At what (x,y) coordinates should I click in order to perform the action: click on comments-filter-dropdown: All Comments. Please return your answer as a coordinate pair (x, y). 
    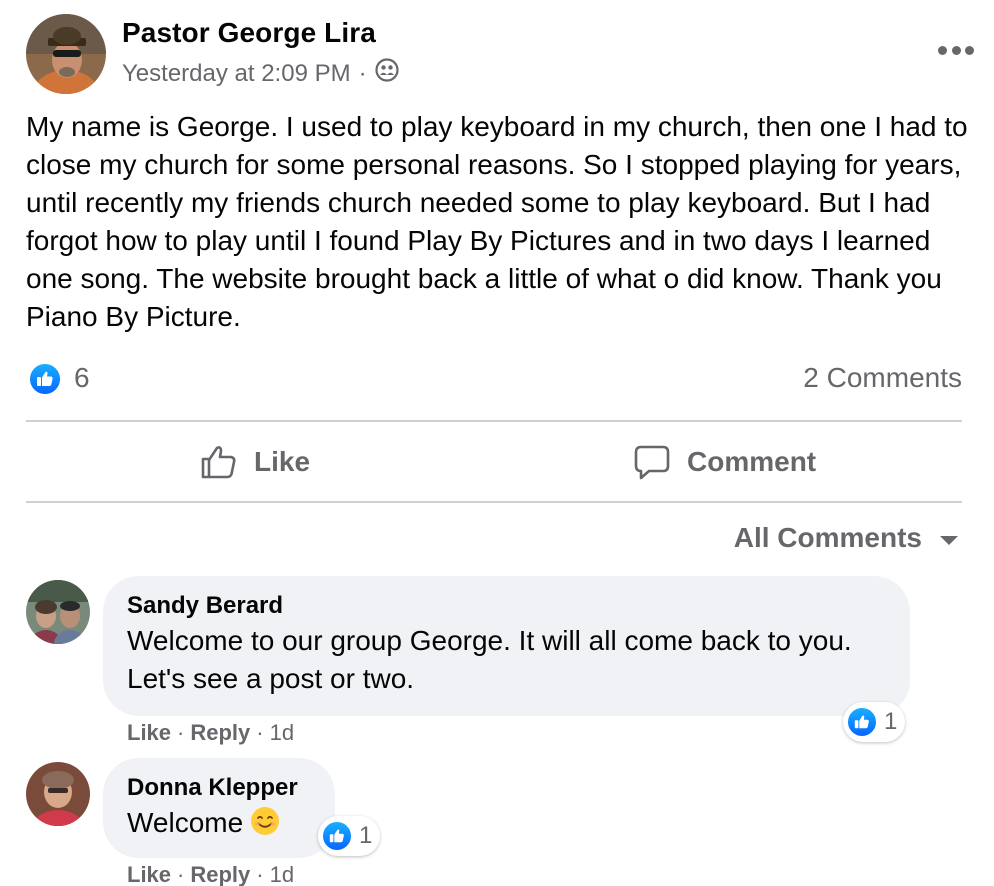
    Looking at the image, I should click on (846, 538).